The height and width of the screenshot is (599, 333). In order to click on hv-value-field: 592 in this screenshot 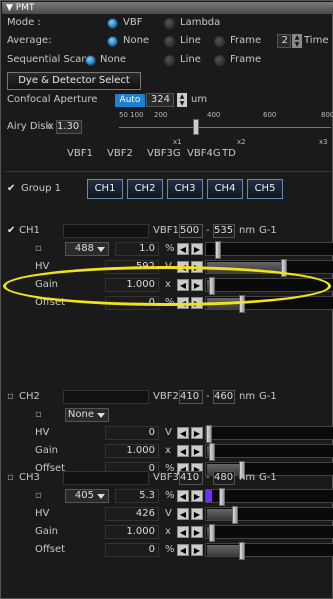, I will do `click(132, 267)`.